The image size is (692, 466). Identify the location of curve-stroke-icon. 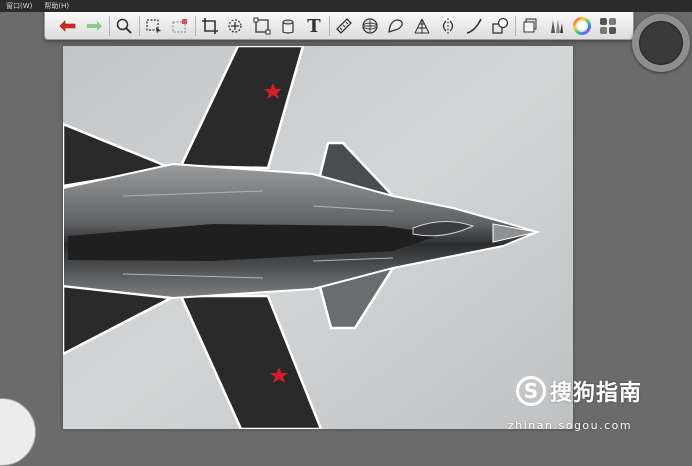
(474, 26).